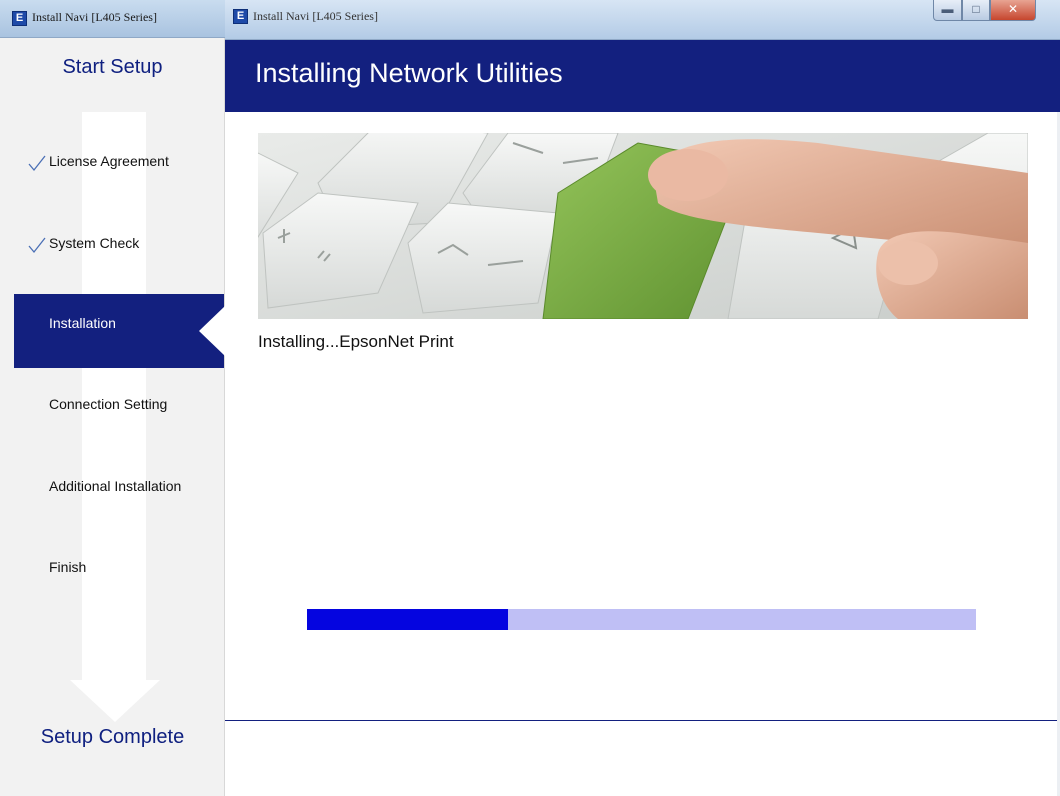 This screenshot has width=1060, height=796. I want to click on main-window-title: Install Navi [L405 Series], so click(315, 16).